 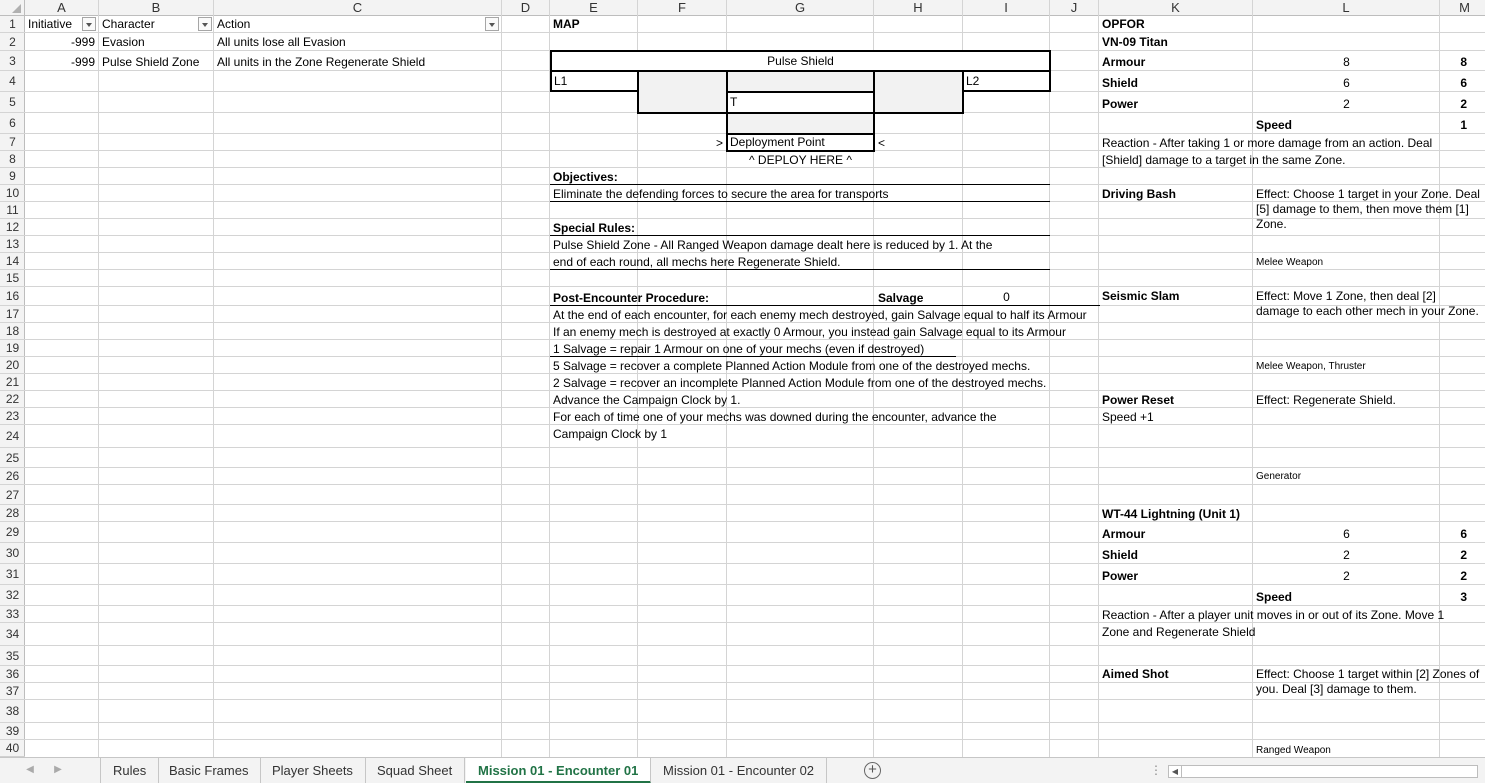 What do you see at coordinates (12, 532) in the screenshot?
I see `row-header: 29` at bounding box center [12, 532].